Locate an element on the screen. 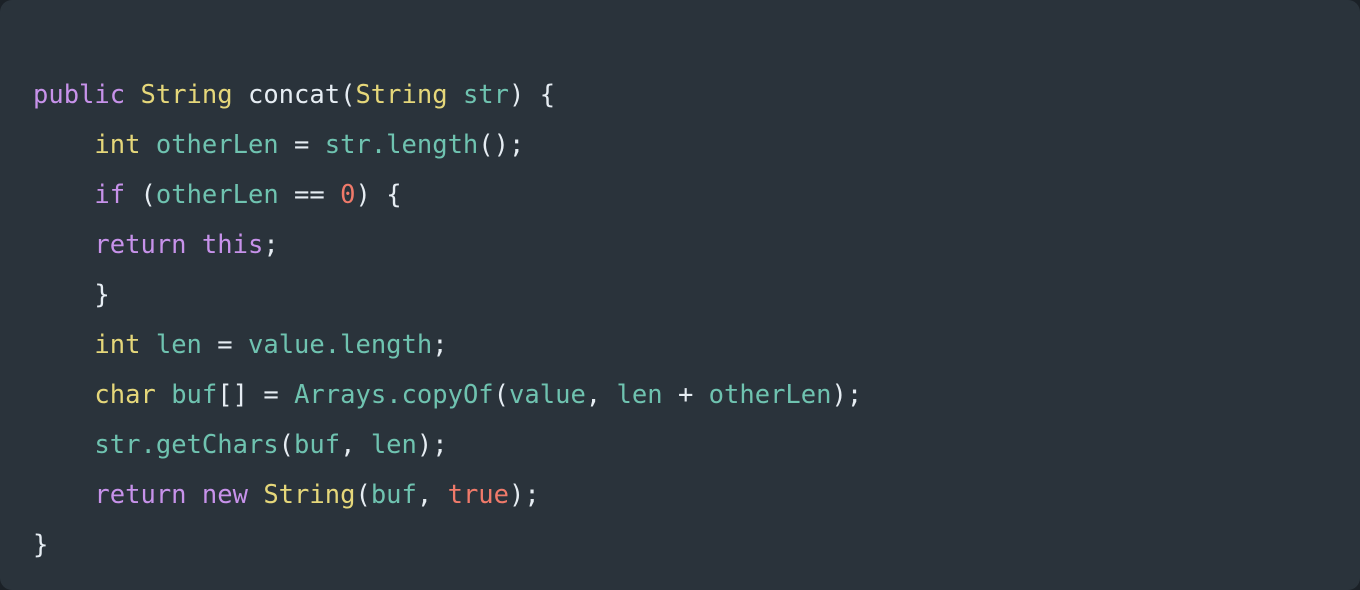 The height and width of the screenshot is (590, 1360). code-token-punct: [] is located at coordinates (232, 394).